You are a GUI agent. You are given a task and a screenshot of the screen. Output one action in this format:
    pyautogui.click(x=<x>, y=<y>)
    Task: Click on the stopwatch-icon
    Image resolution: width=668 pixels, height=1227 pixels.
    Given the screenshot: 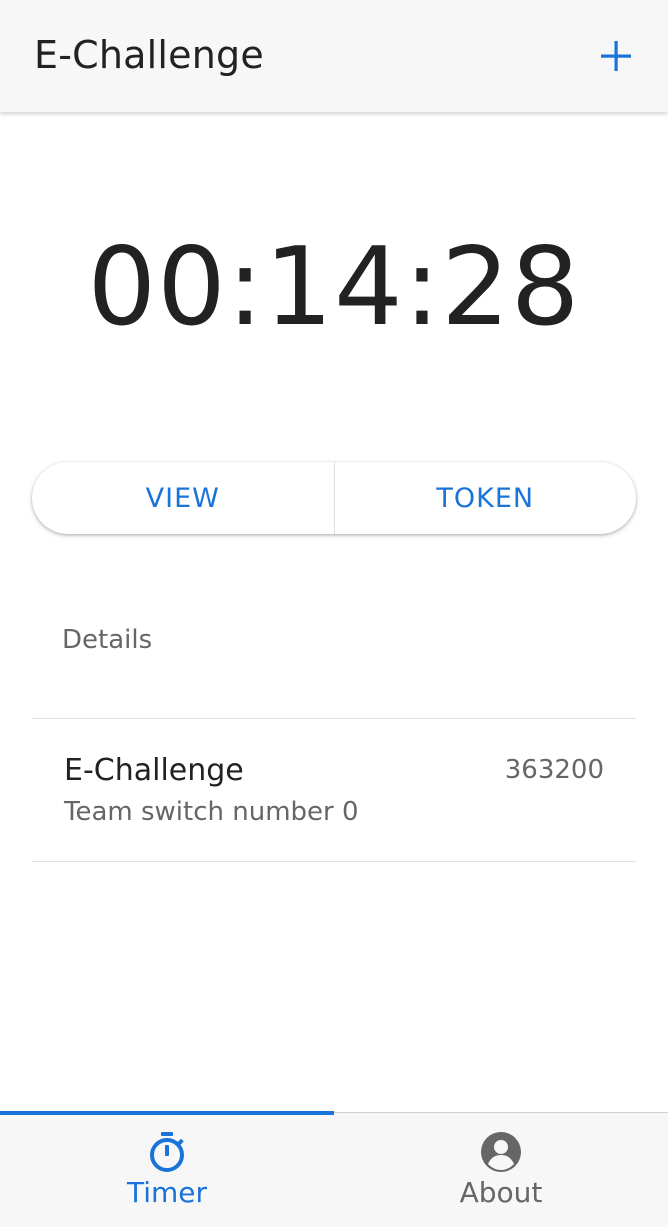 What is the action you would take?
    pyautogui.click(x=167, y=1152)
    